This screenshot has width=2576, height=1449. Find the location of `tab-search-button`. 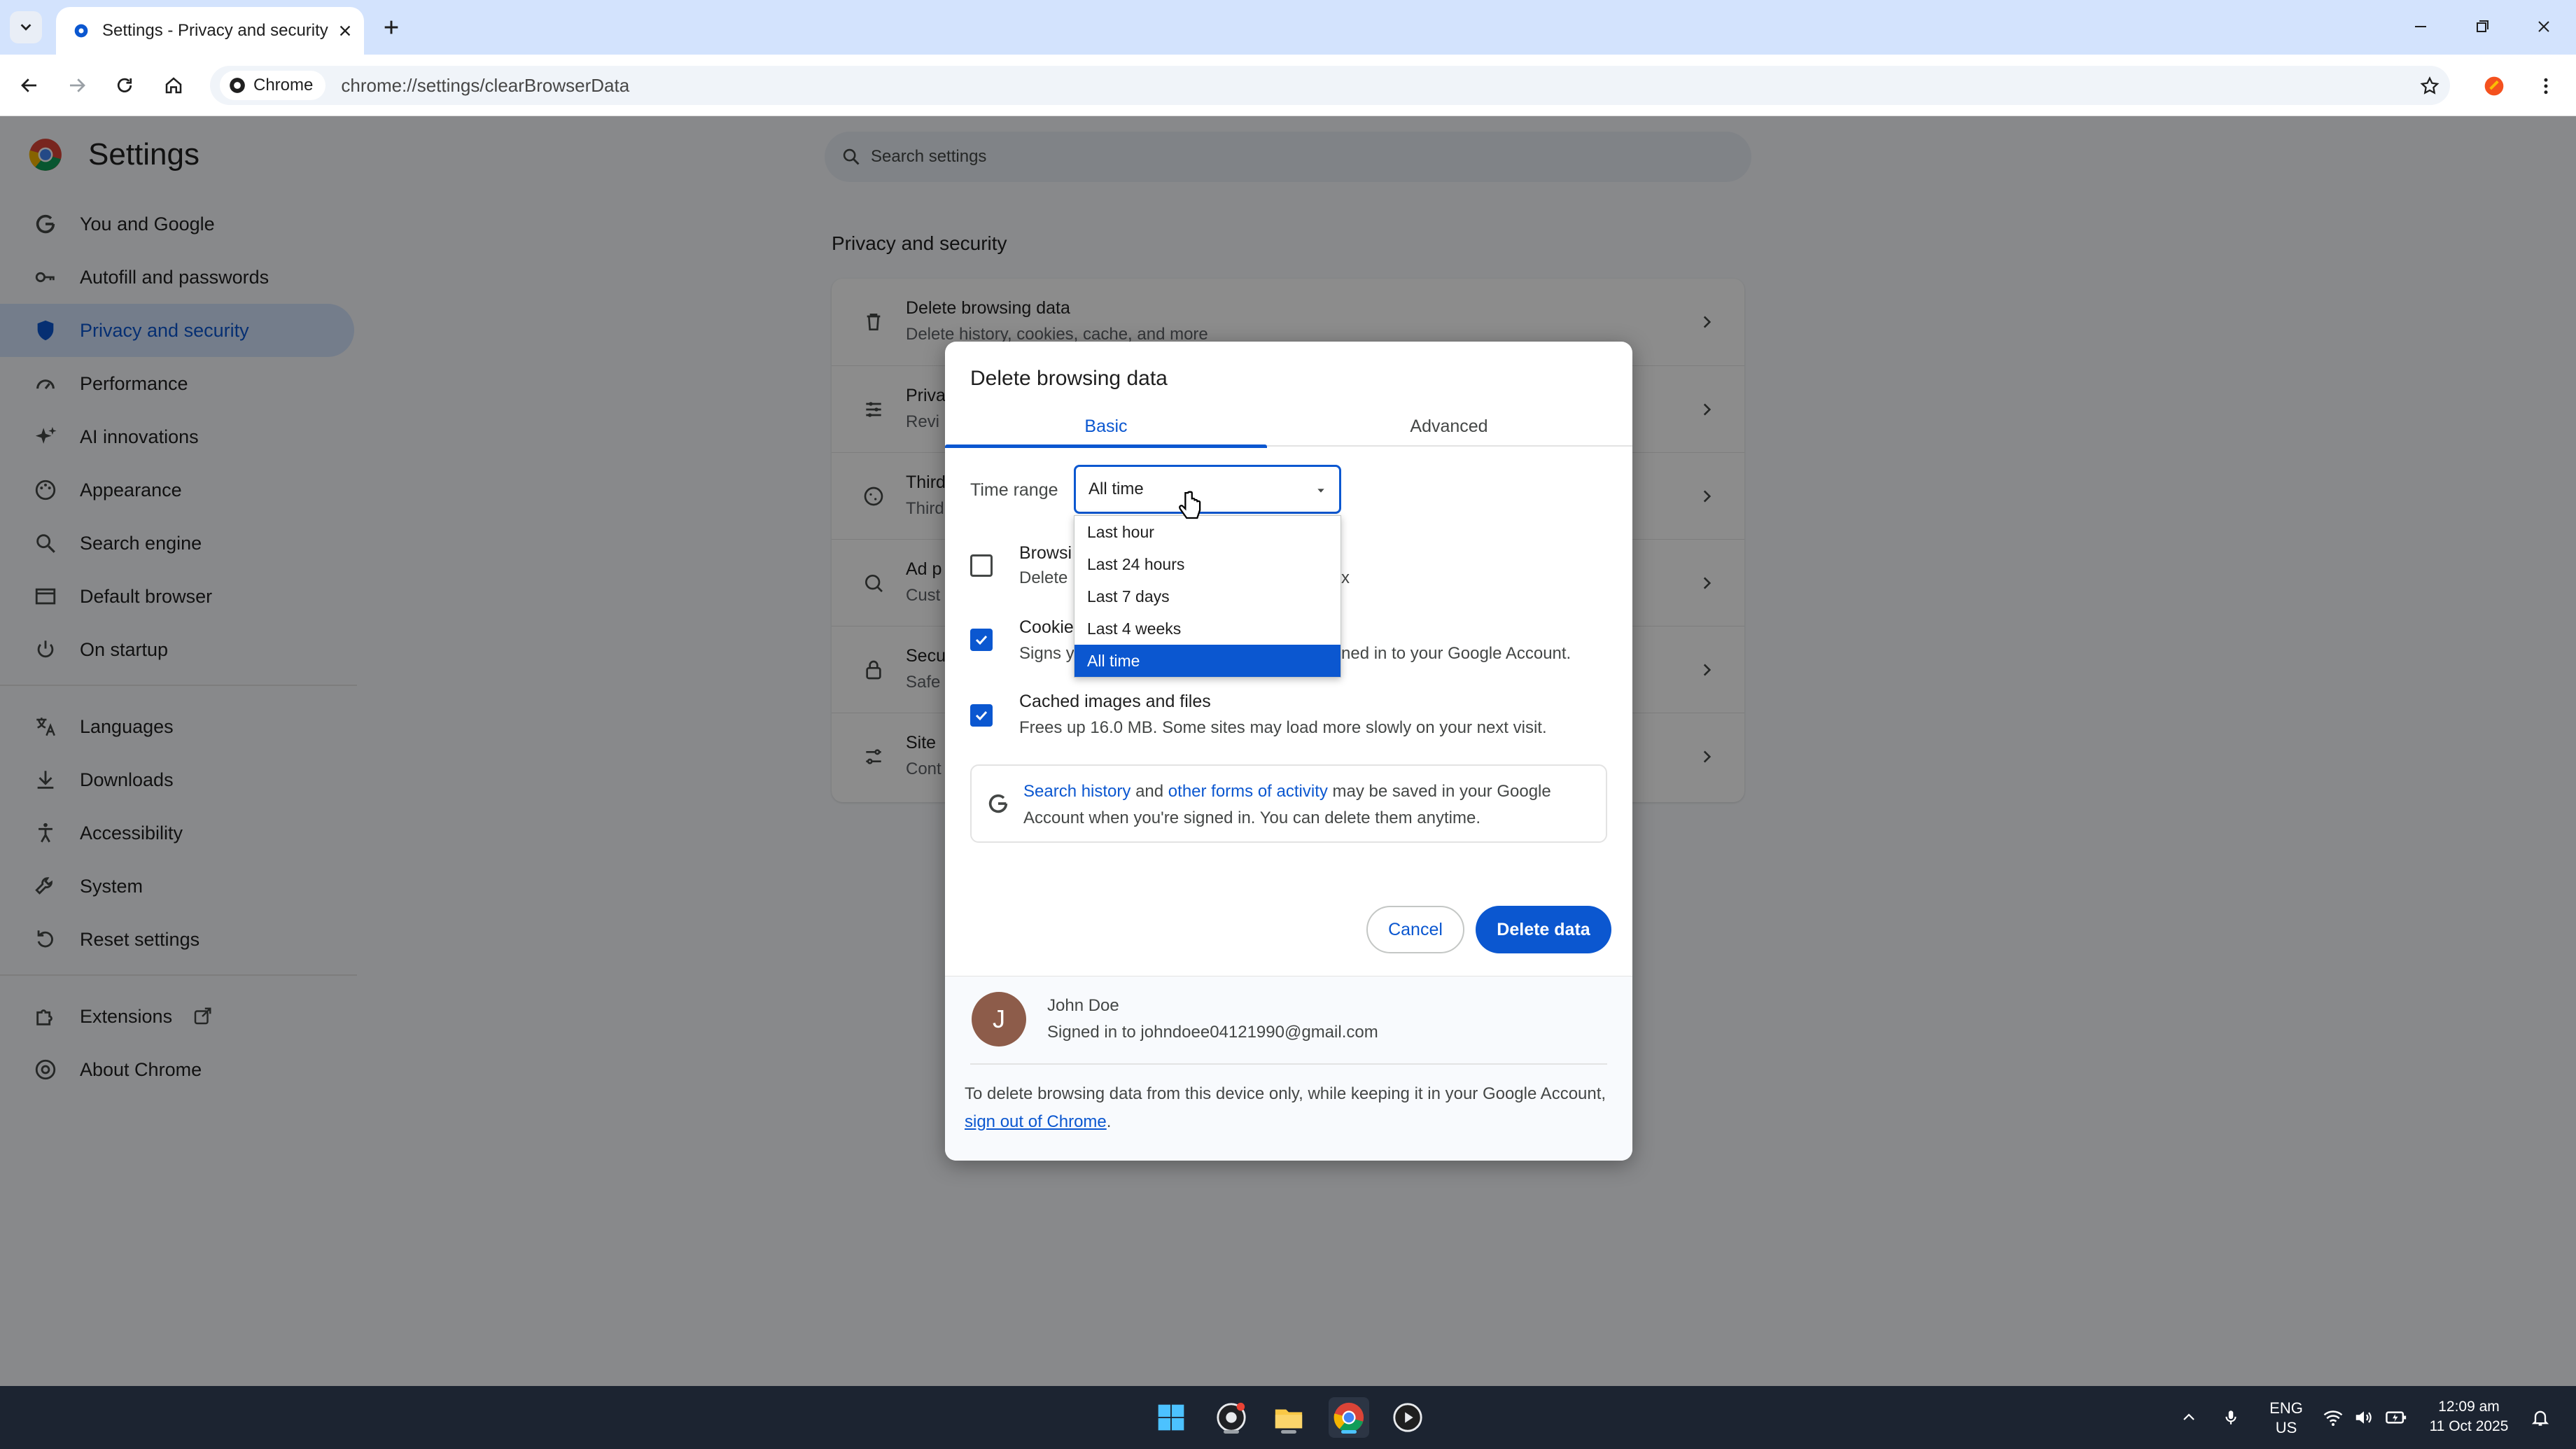

tab-search-button is located at coordinates (26, 27).